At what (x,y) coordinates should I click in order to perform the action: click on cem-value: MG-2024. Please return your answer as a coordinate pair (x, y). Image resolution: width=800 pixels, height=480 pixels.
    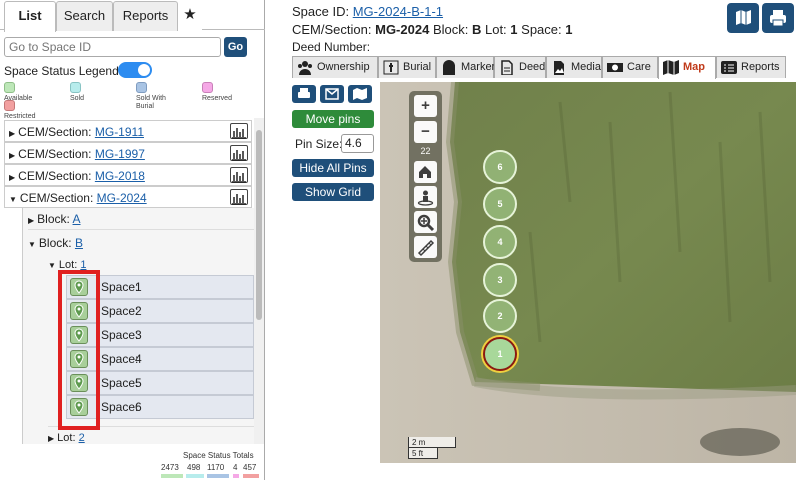
    Looking at the image, I should click on (402, 29).